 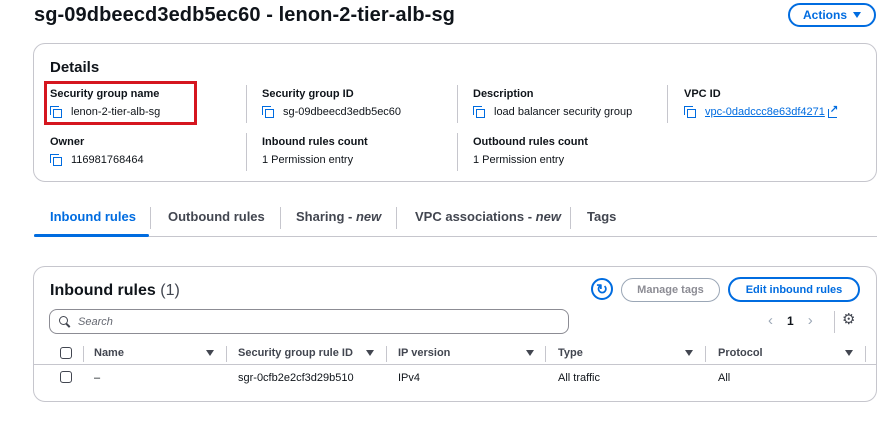 What do you see at coordinates (824, 15) in the screenshot?
I see `actions-button-label: Actions` at bounding box center [824, 15].